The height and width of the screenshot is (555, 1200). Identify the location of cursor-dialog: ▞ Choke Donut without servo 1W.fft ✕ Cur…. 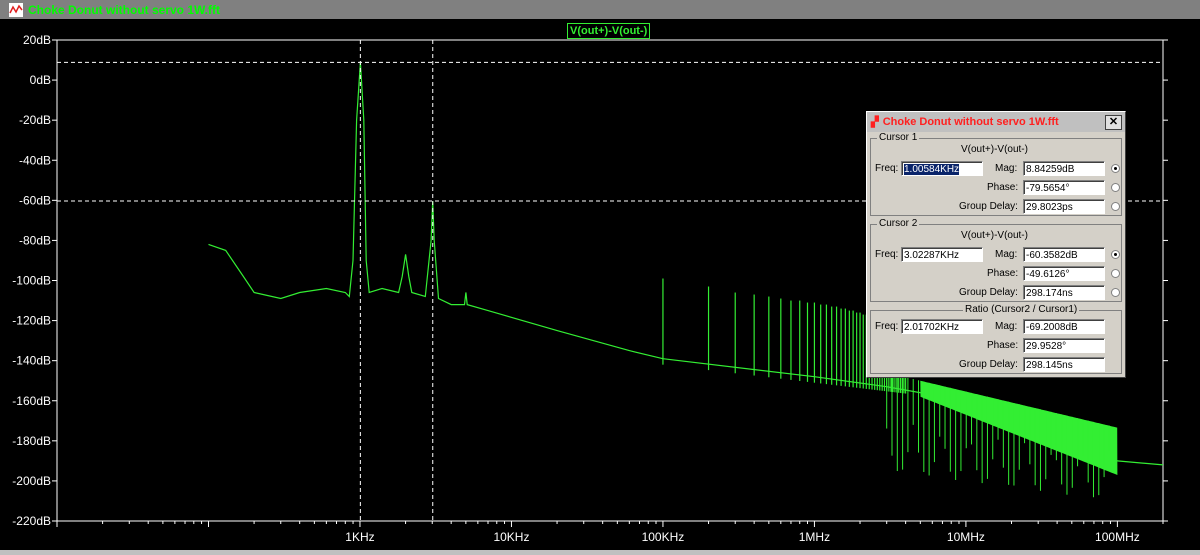
(996, 244).